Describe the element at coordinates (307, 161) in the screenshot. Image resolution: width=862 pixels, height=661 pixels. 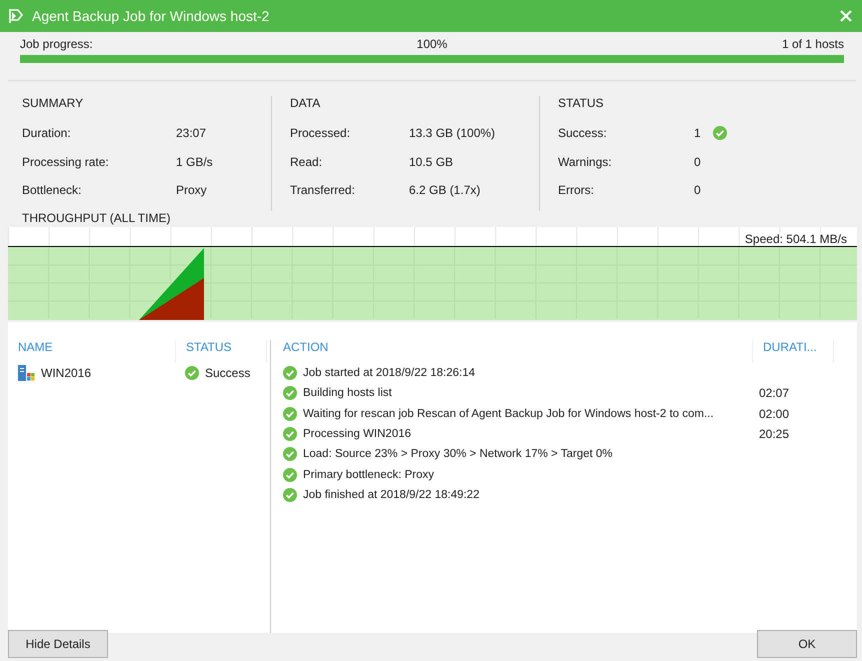
I see `stat-label: Read:` at that location.